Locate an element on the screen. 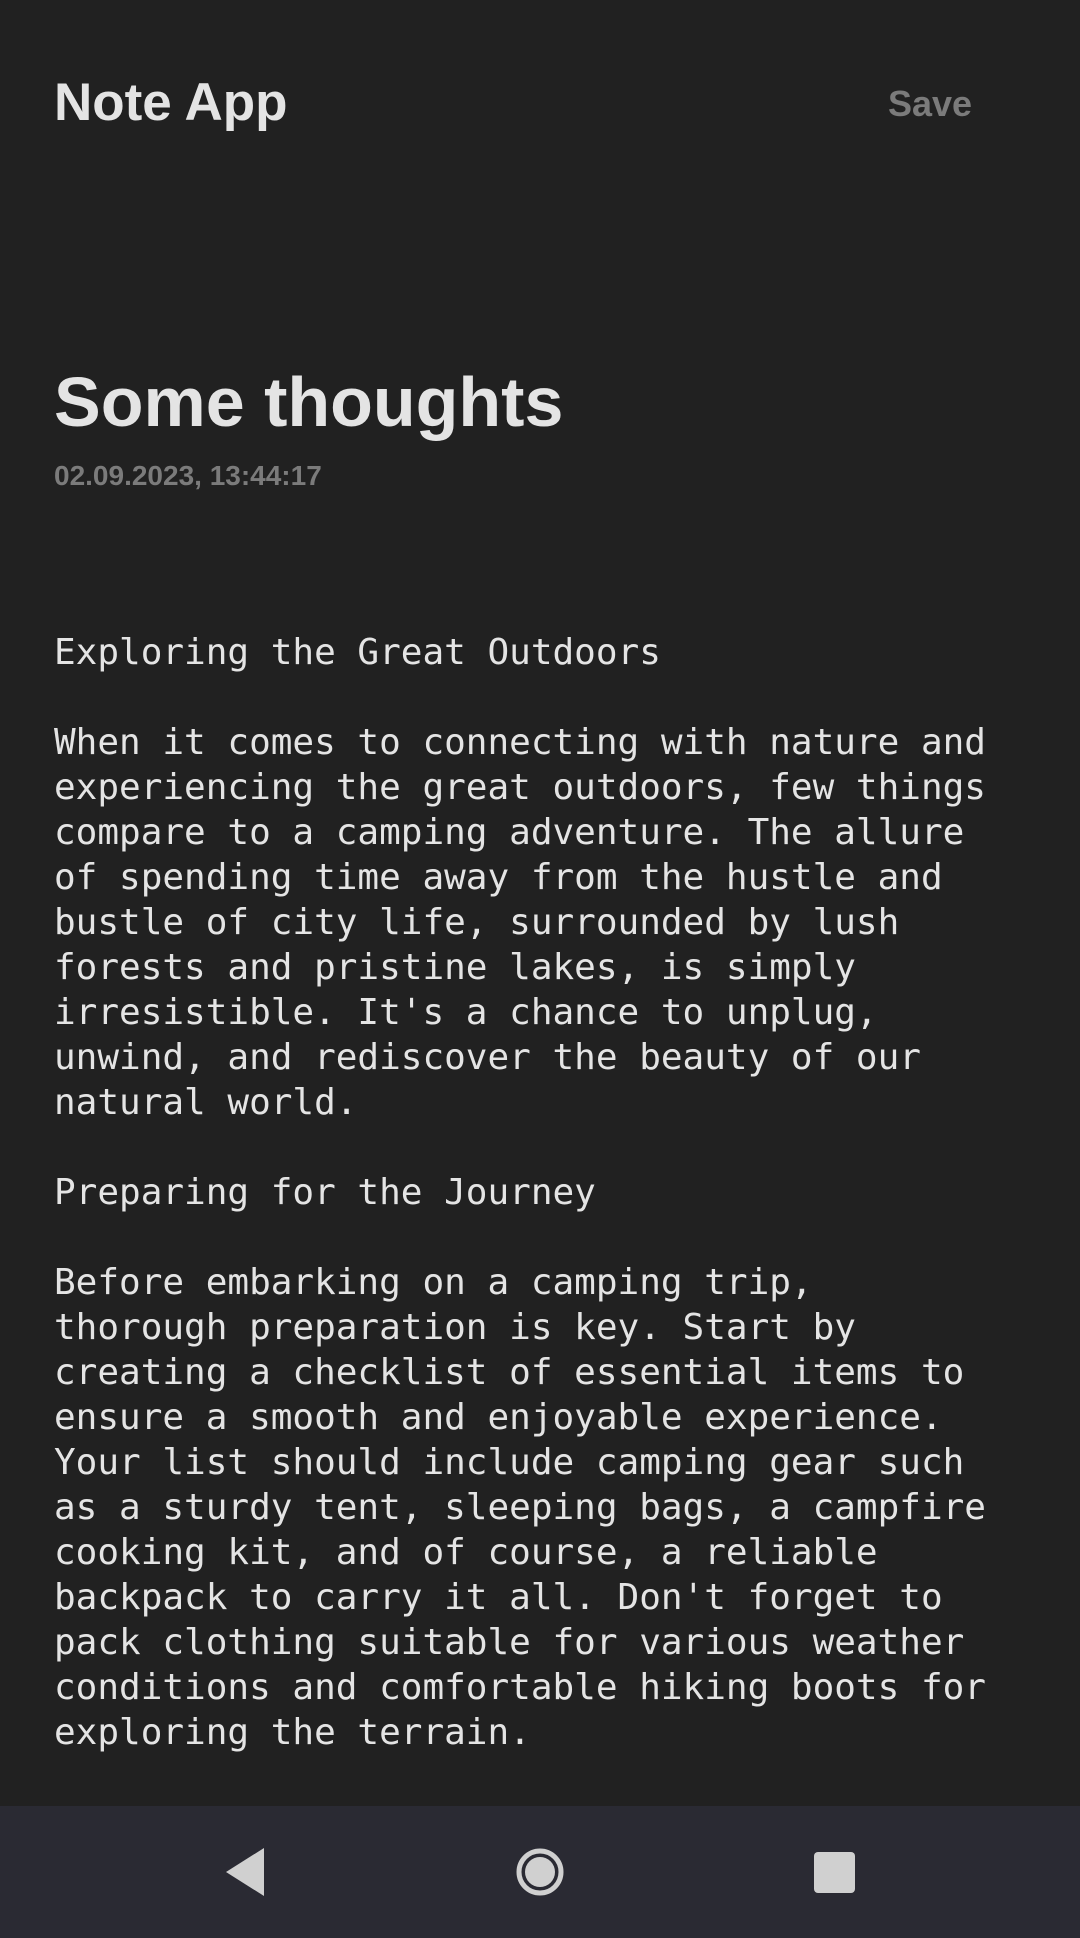  system-navigation-bar is located at coordinates (540, 1872).